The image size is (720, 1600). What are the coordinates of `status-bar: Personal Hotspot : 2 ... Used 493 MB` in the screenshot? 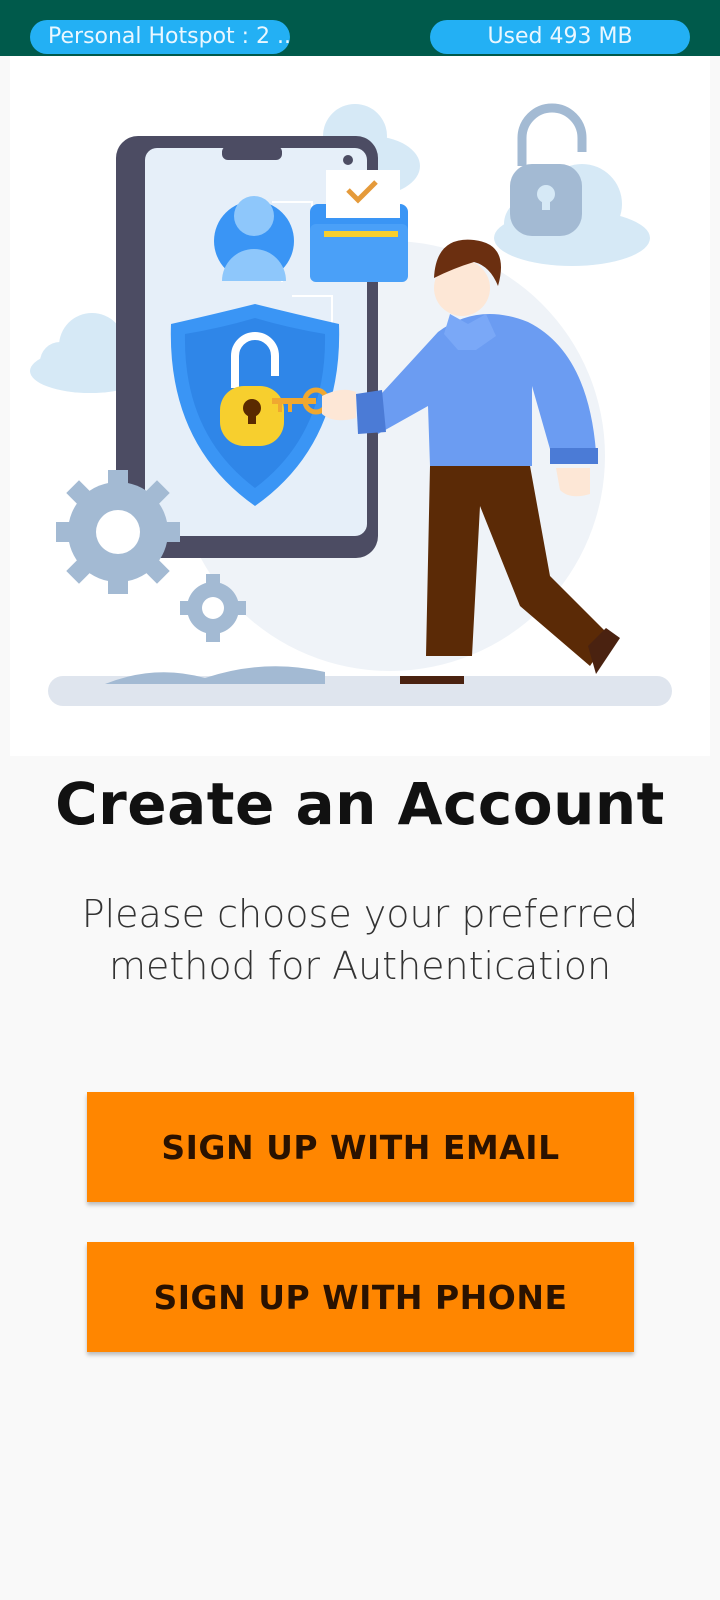 It's located at (360, 28).